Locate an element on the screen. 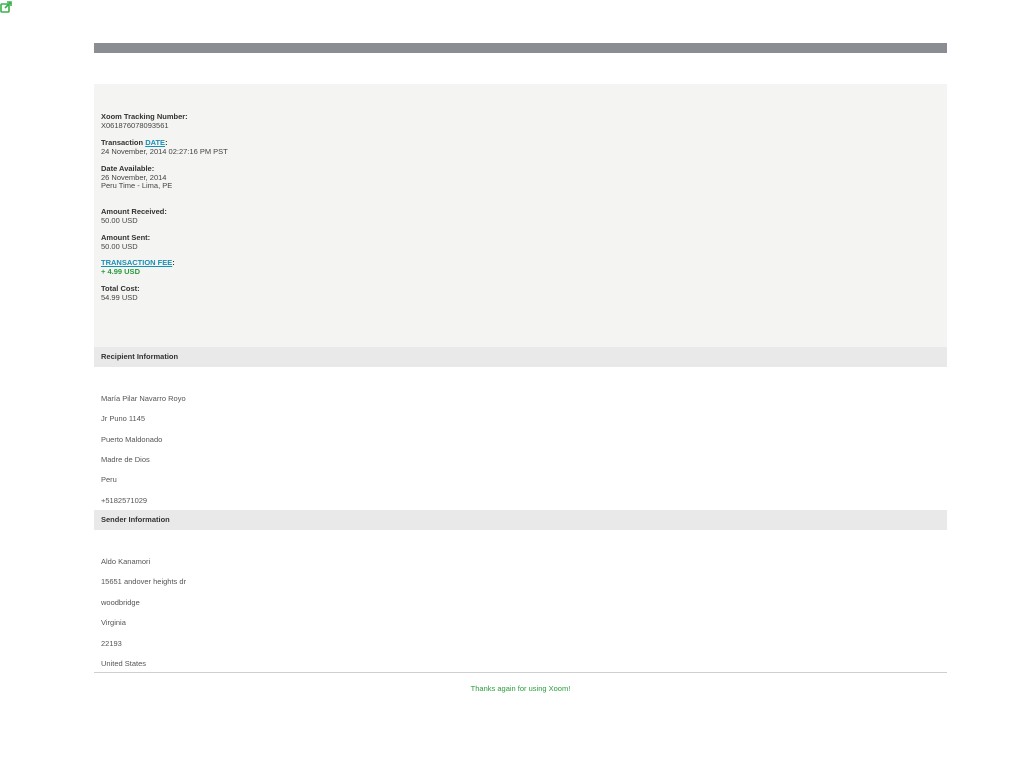 The width and height of the screenshot is (1024, 768). date-link: DATE is located at coordinates (155, 142).